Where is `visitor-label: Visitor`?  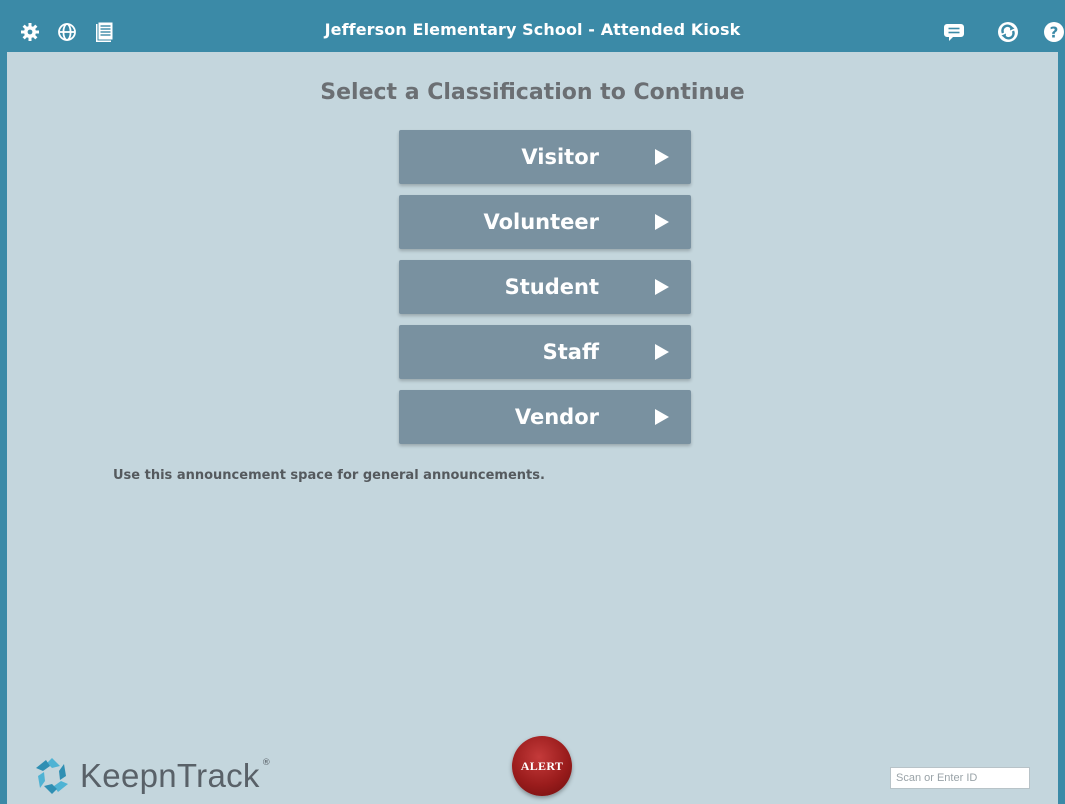 visitor-label: Visitor is located at coordinates (560, 157).